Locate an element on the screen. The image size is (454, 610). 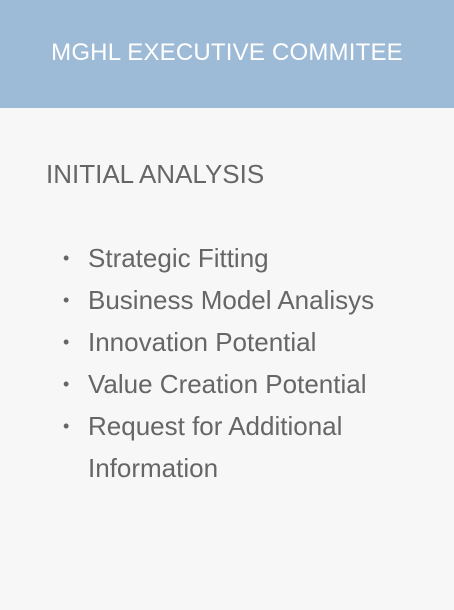
list-item-label: Request for Additional Information is located at coordinates (215, 447).